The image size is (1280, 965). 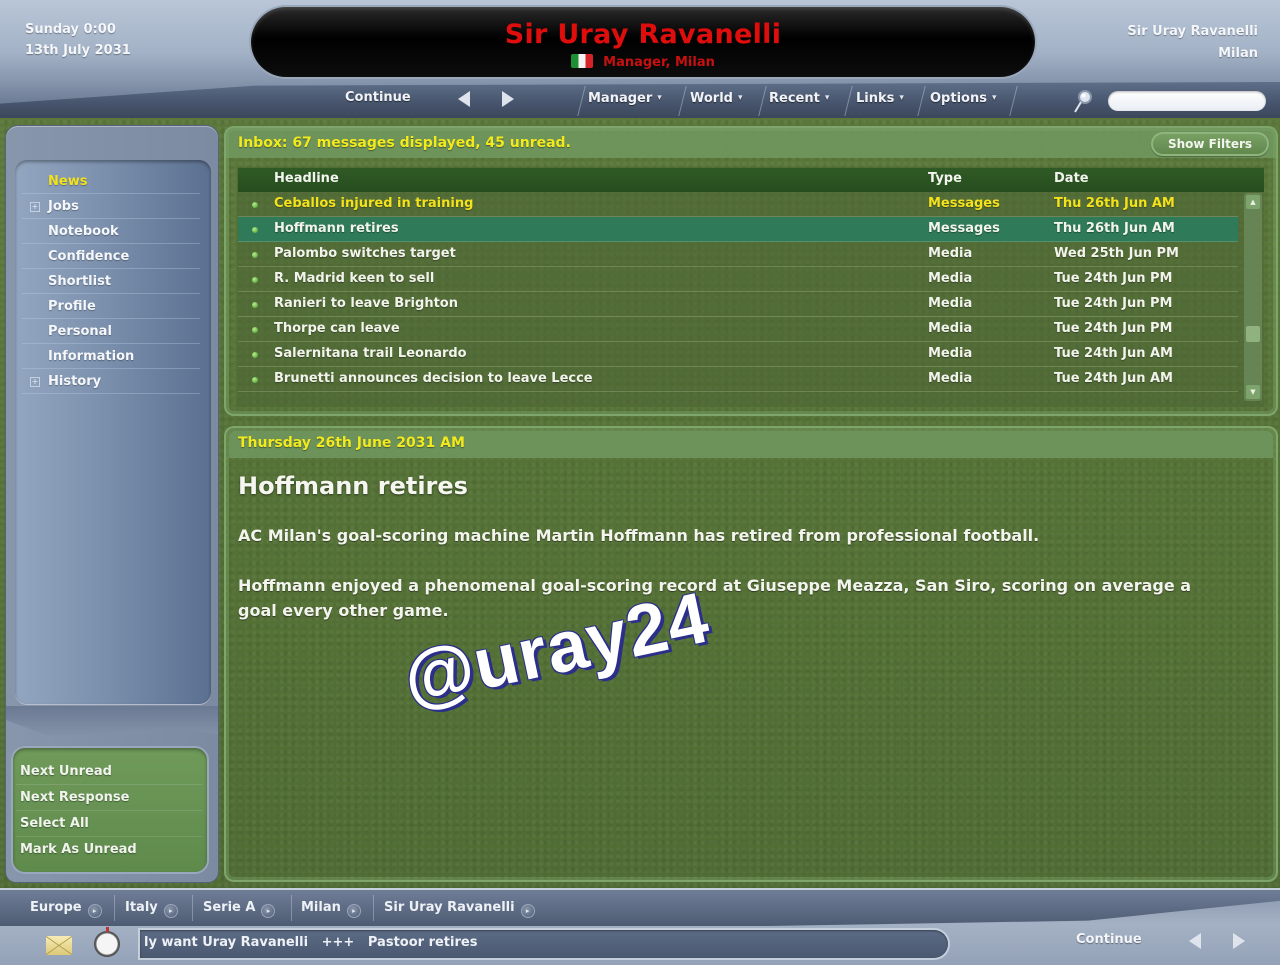 I want to click on sidebar-item-shortlist: Shortlist, so click(x=111, y=281).